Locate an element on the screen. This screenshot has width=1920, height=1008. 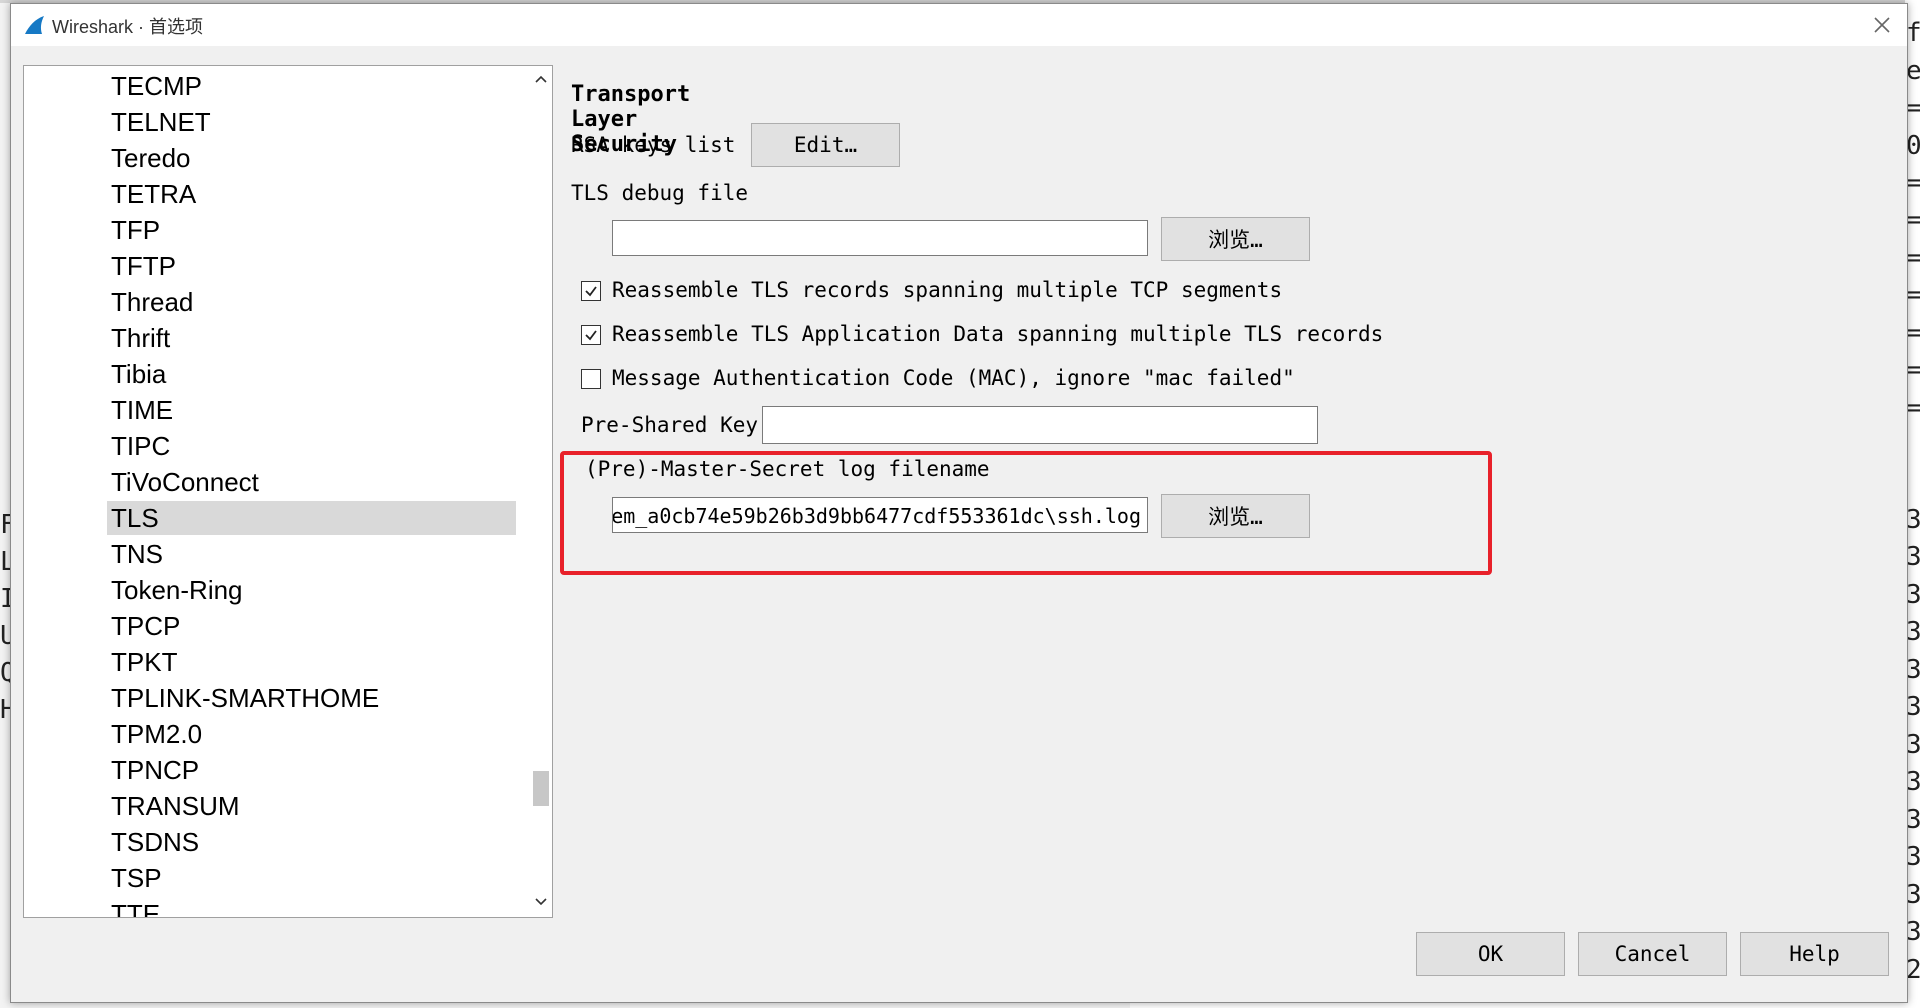
tree-item: TSDNS is located at coordinates (276, 842).